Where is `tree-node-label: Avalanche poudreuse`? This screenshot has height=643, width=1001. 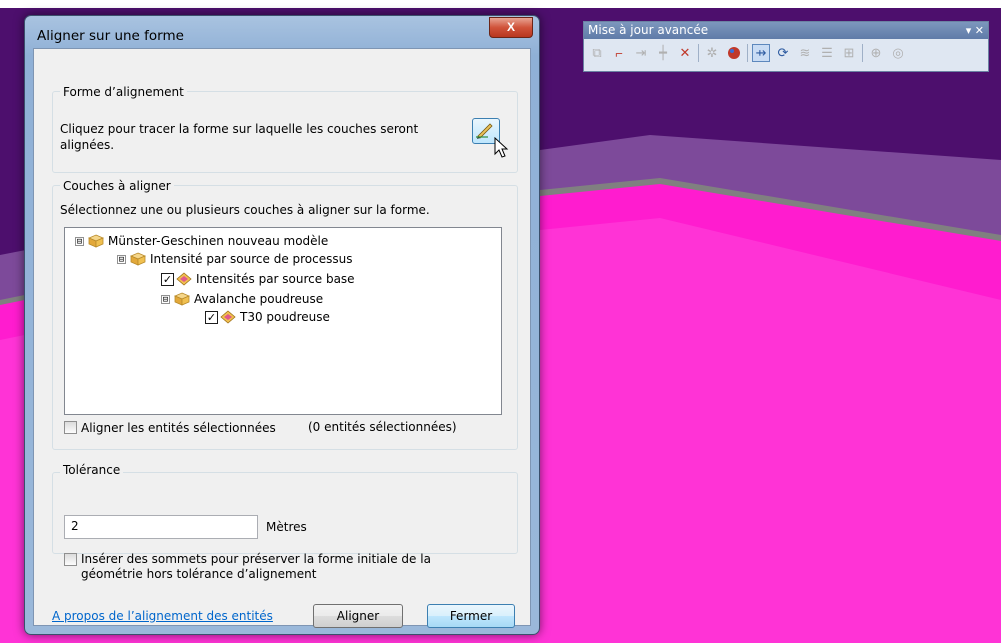 tree-node-label: Avalanche poudreuse is located at coordinates (259, 299).